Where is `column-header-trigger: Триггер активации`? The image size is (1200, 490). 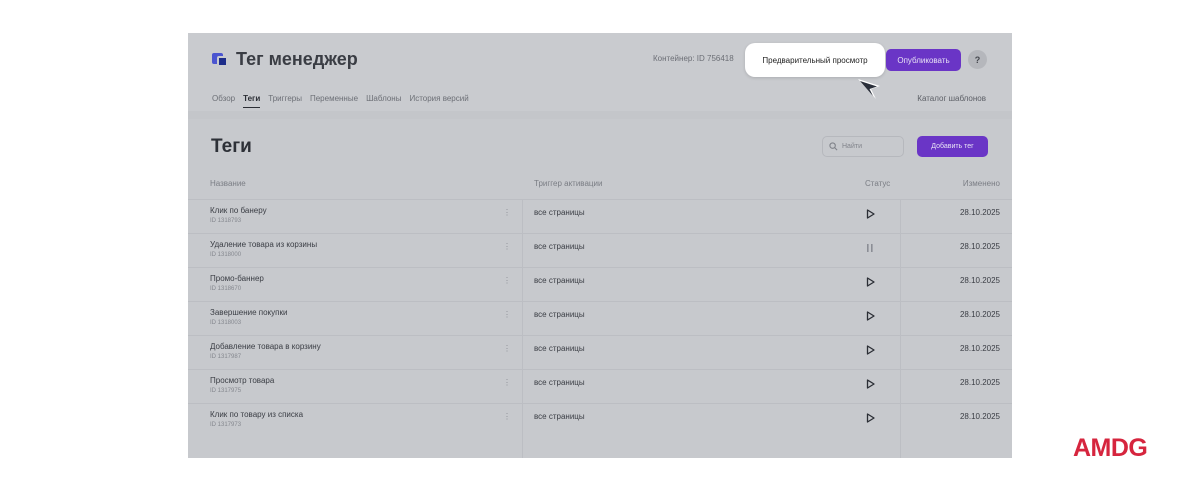 column-header-trigger: Триггер активации is located at coordinates (568, 183).